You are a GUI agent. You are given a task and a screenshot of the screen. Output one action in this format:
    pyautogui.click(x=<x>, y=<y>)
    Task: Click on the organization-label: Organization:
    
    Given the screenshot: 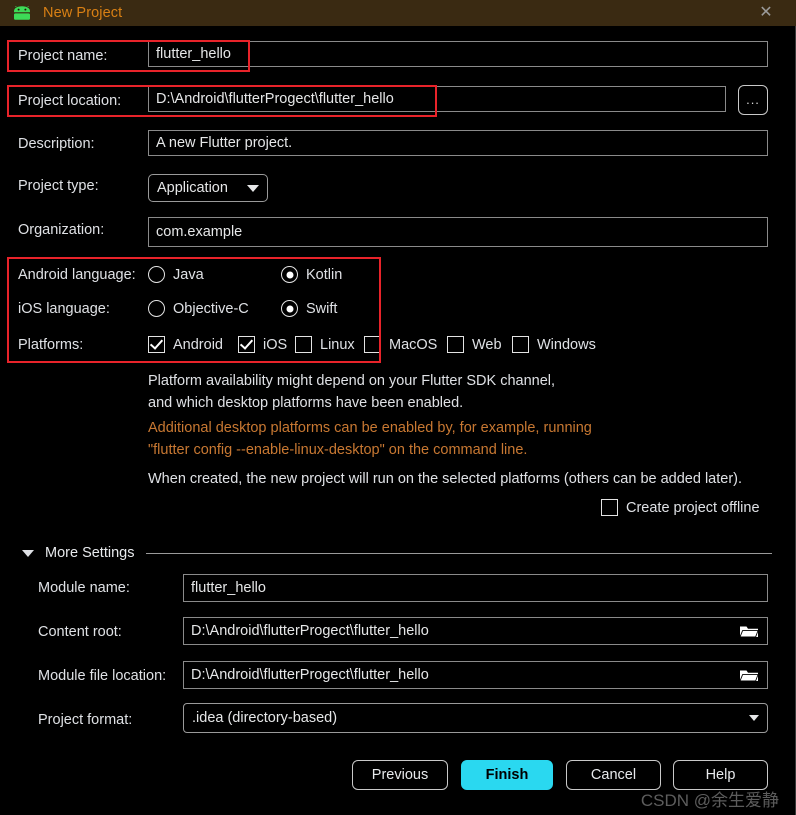 What is the action you would take?
    pyautogui.click(x=61, y=230)
    